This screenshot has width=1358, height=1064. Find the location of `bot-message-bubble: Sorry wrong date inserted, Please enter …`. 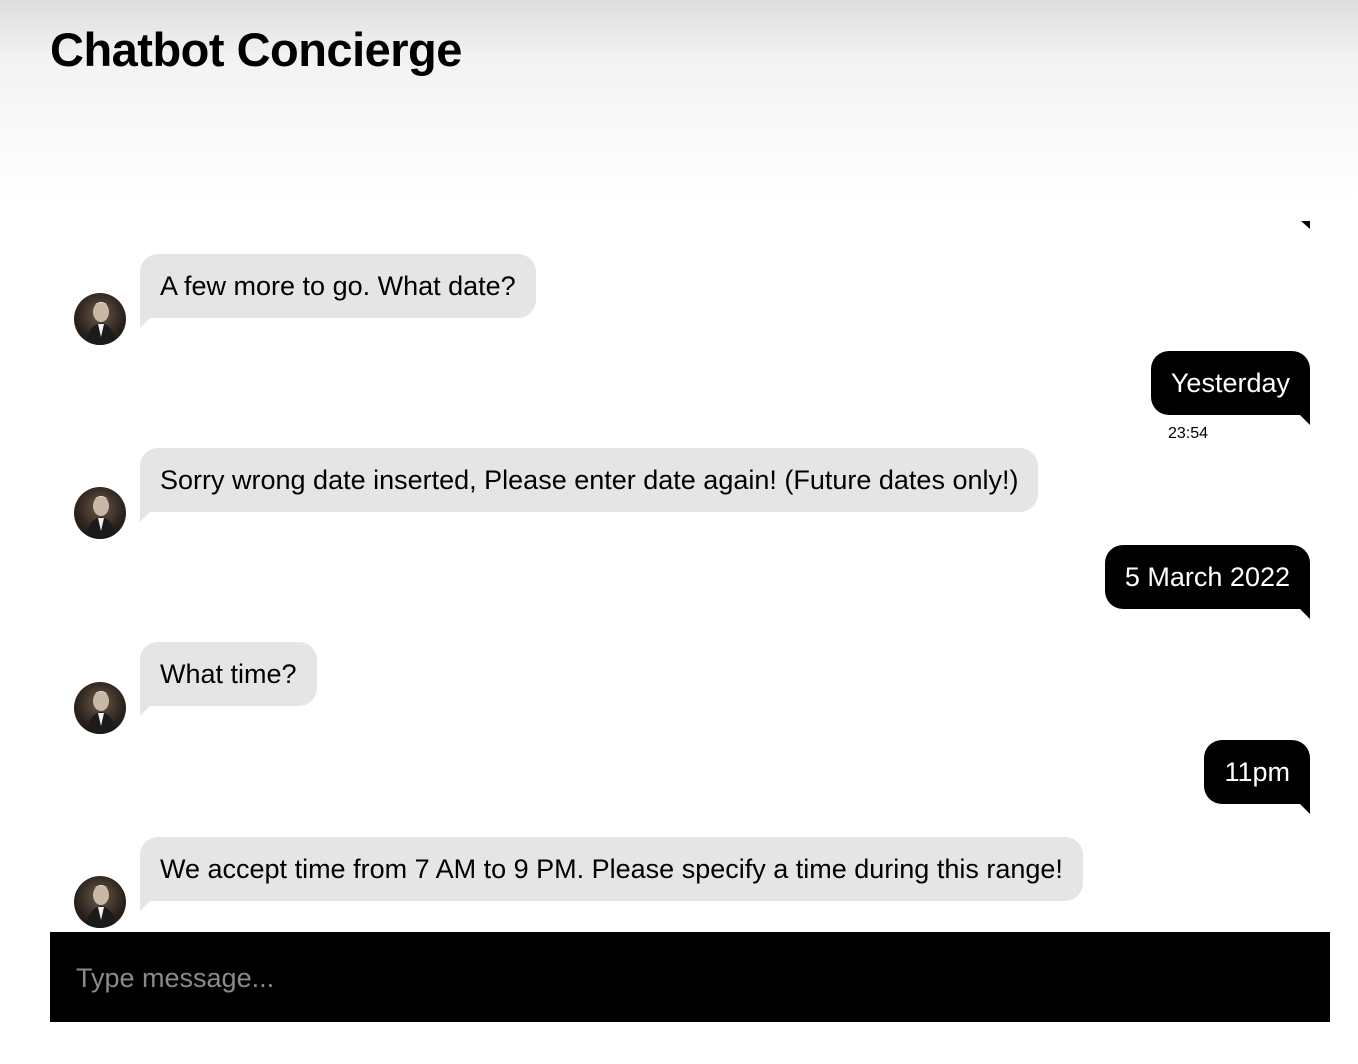

bot-message-bubble: Sorry wrong date inserted, Please enter … is located at coordinates (589, 485).